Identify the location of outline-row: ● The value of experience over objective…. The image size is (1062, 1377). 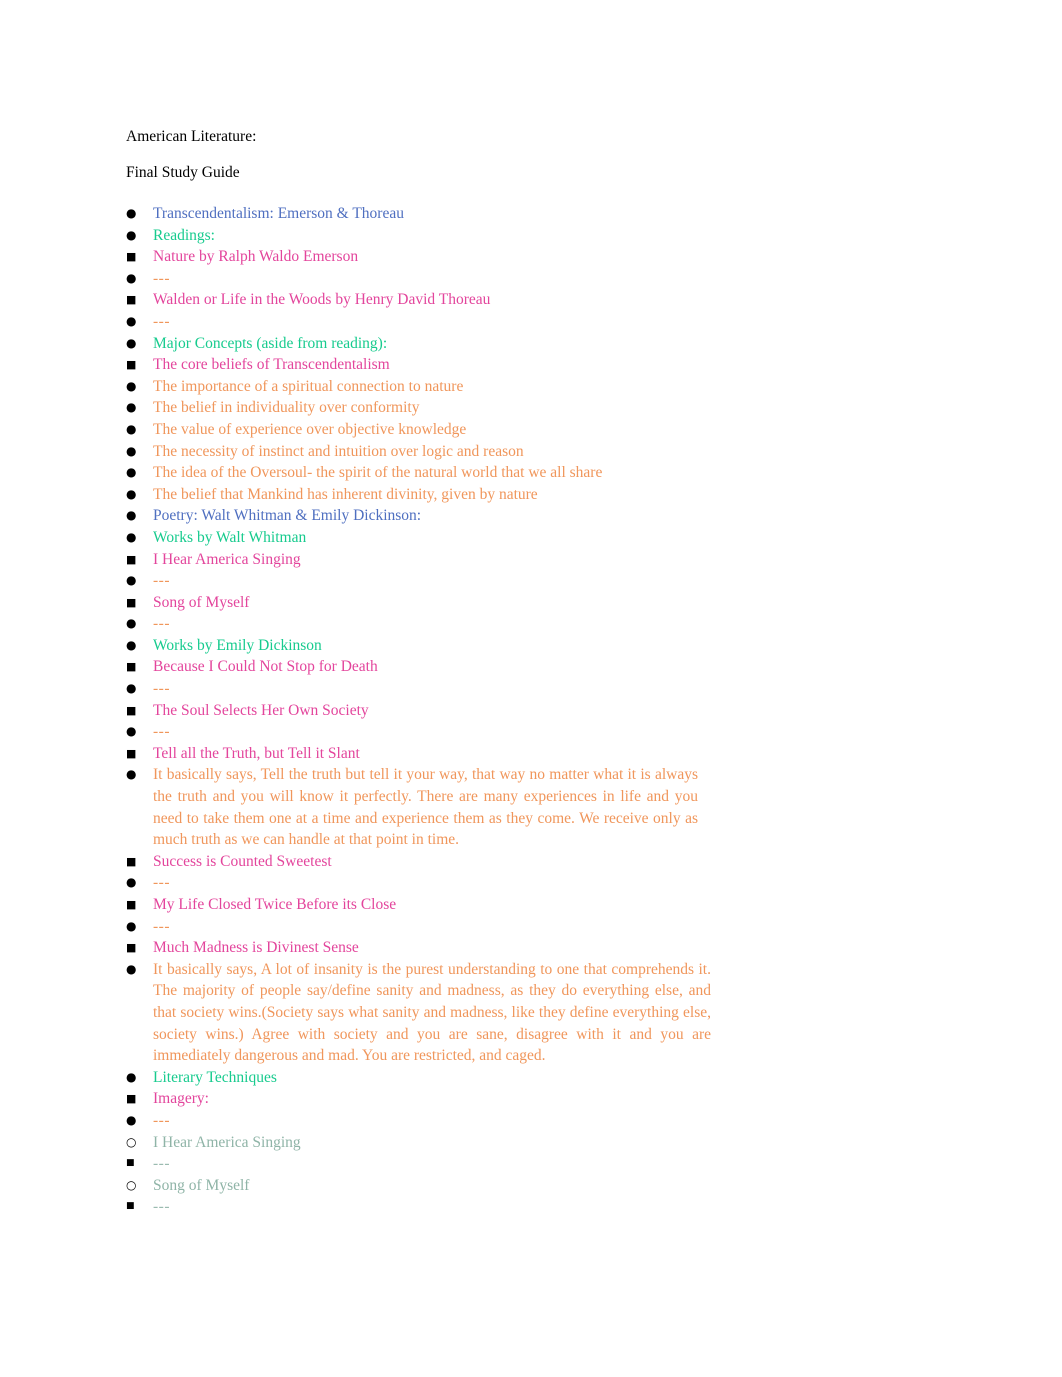
(522, 430).